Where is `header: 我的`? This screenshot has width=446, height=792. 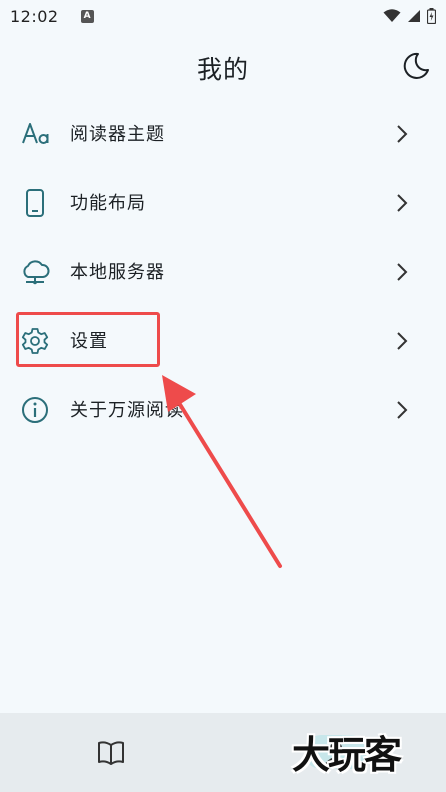 header: 我的 is located at coordinates (223, 67).